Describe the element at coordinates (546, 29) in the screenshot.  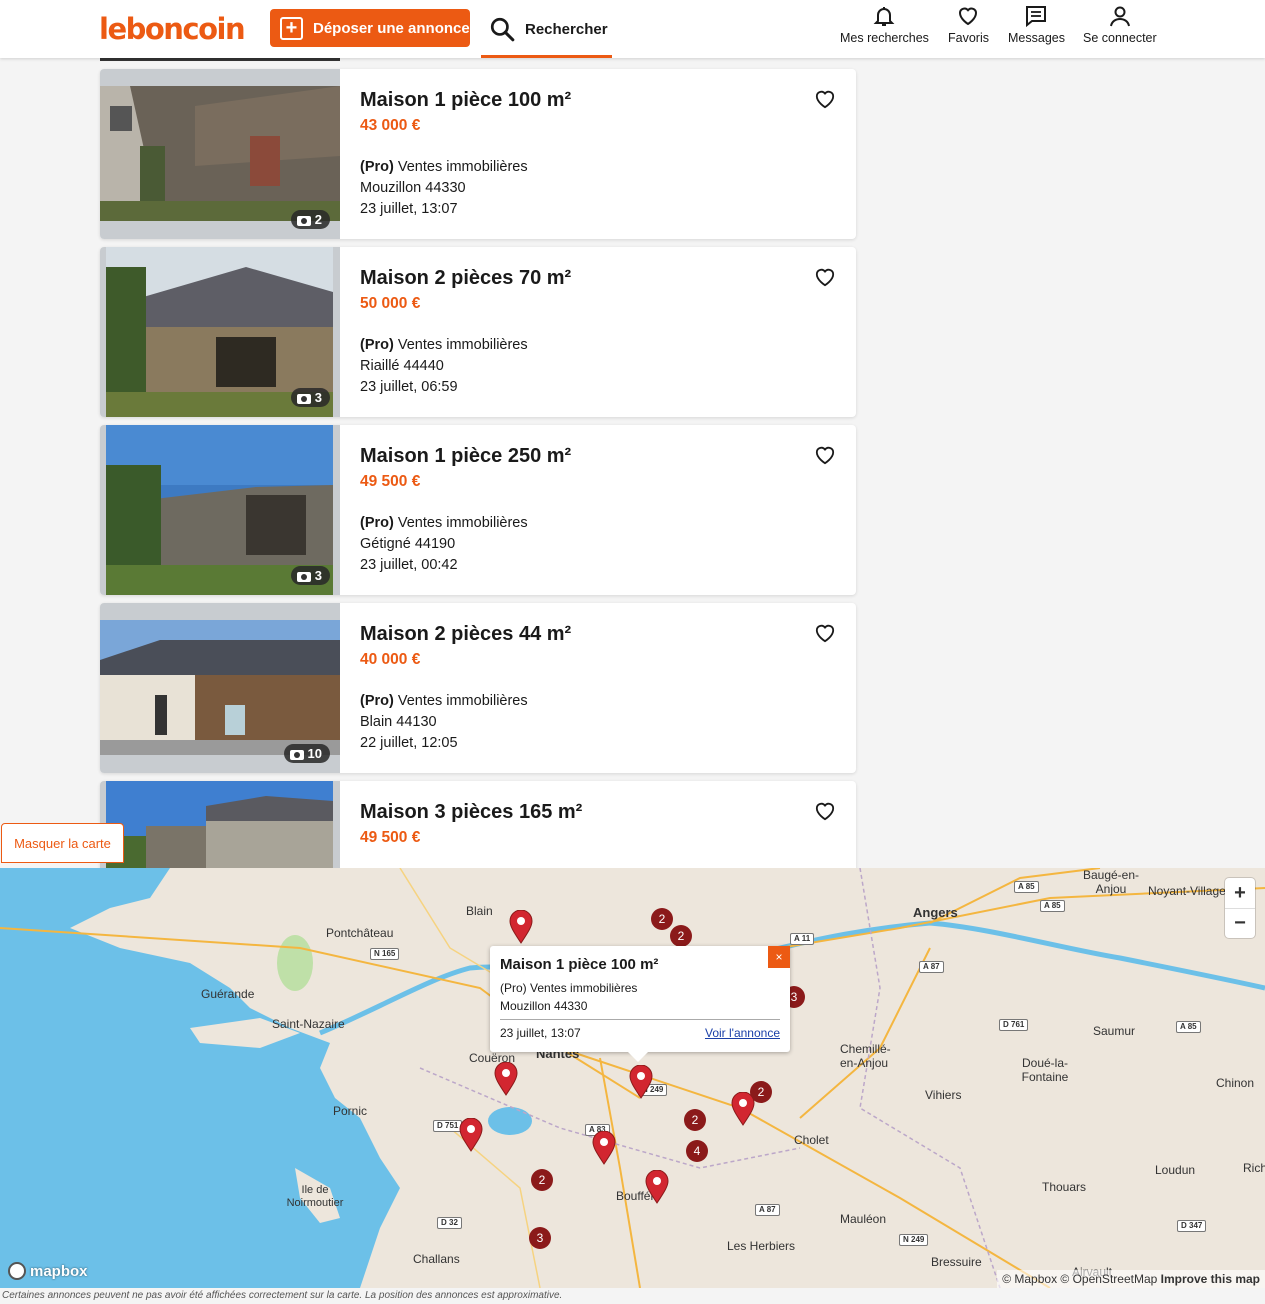
I see `search-tab: Rechercher` at that location.